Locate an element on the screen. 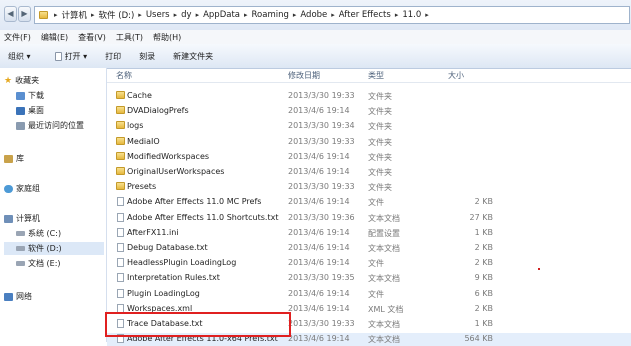  open-button: 打开 ▾ is located at coordinates (70, 56).